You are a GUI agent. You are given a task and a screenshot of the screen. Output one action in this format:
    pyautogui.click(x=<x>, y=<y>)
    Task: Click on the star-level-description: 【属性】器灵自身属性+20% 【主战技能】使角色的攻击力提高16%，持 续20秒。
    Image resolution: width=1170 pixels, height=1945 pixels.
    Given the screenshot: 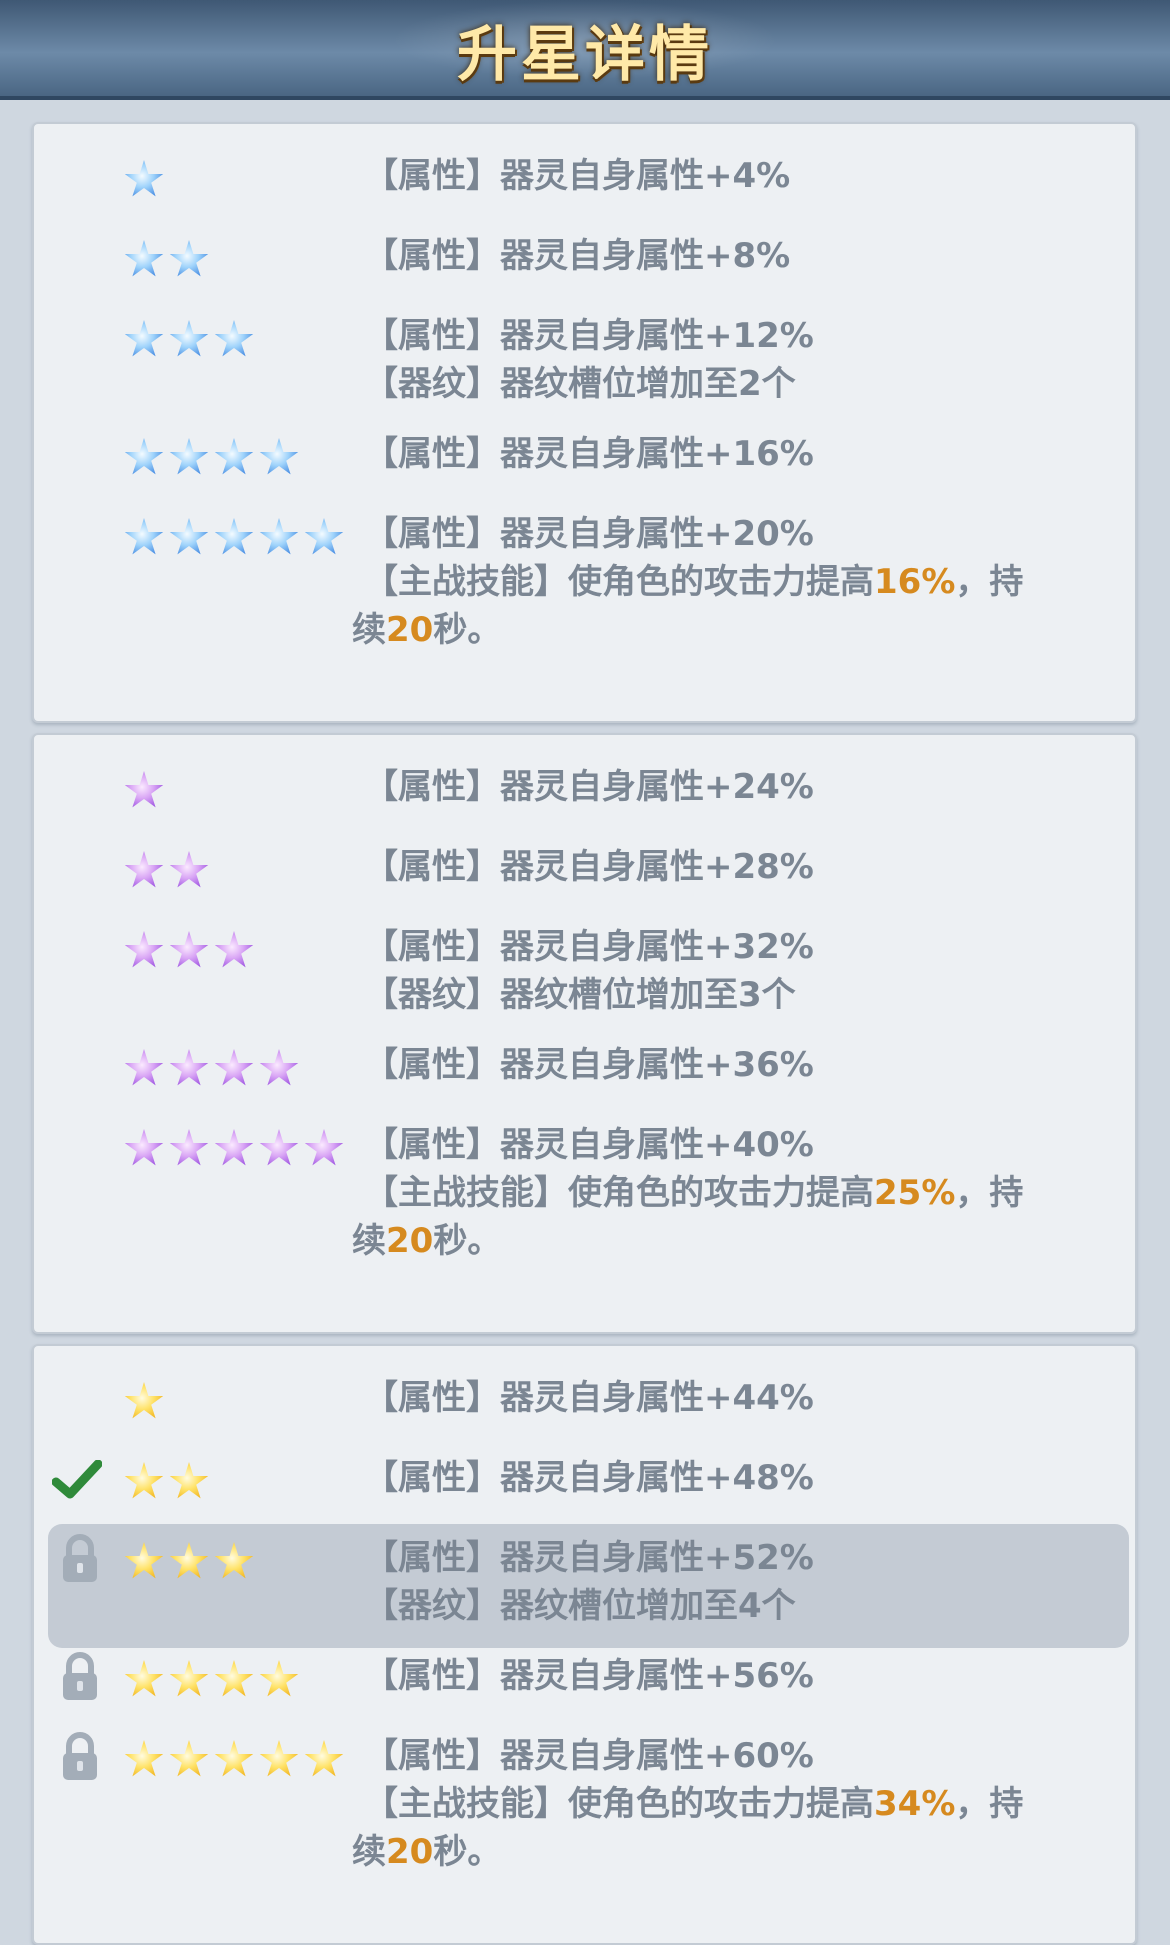 What is the action you would take?
    pyautogui.click(x=728, y=582)
    